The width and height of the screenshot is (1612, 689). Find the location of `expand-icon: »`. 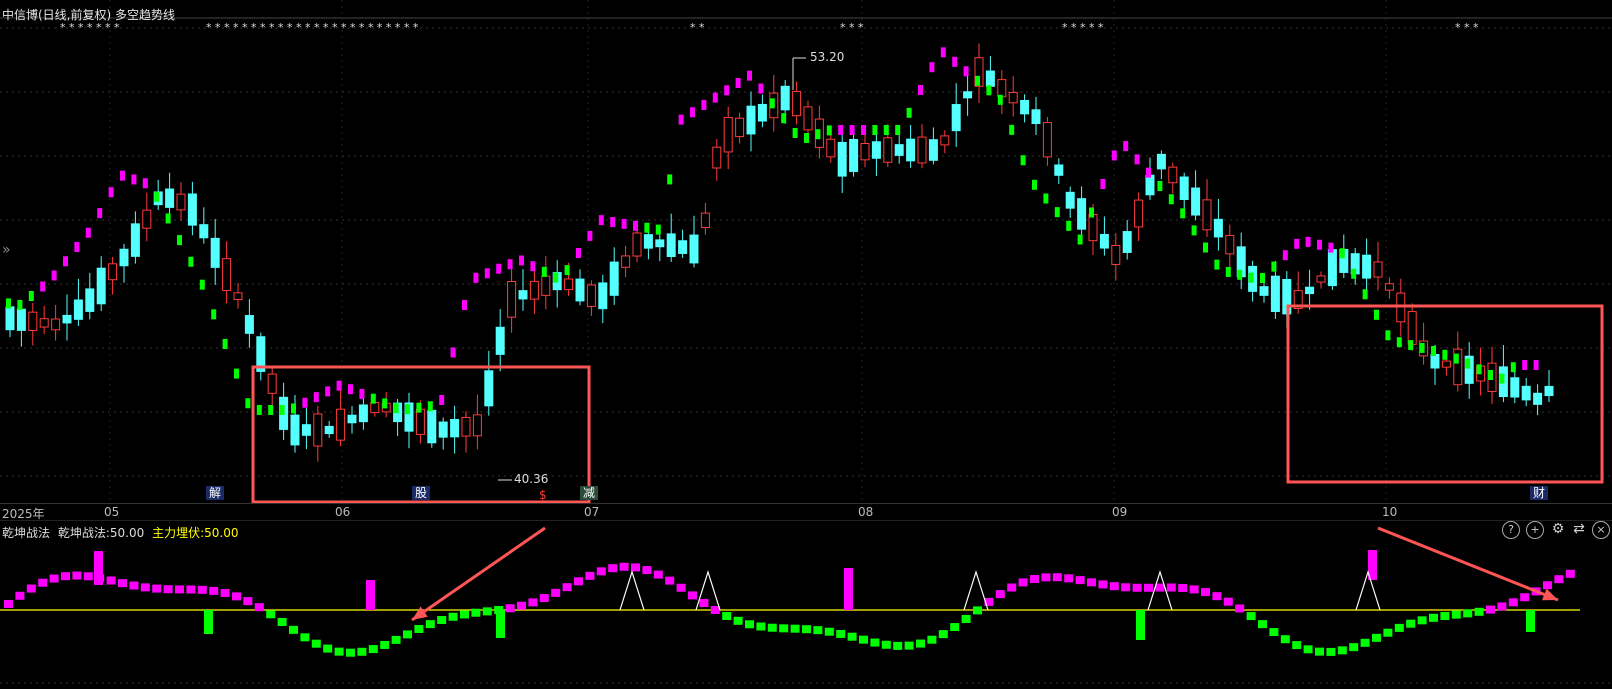

expand-icon: » is located at coordinates (6, 250).